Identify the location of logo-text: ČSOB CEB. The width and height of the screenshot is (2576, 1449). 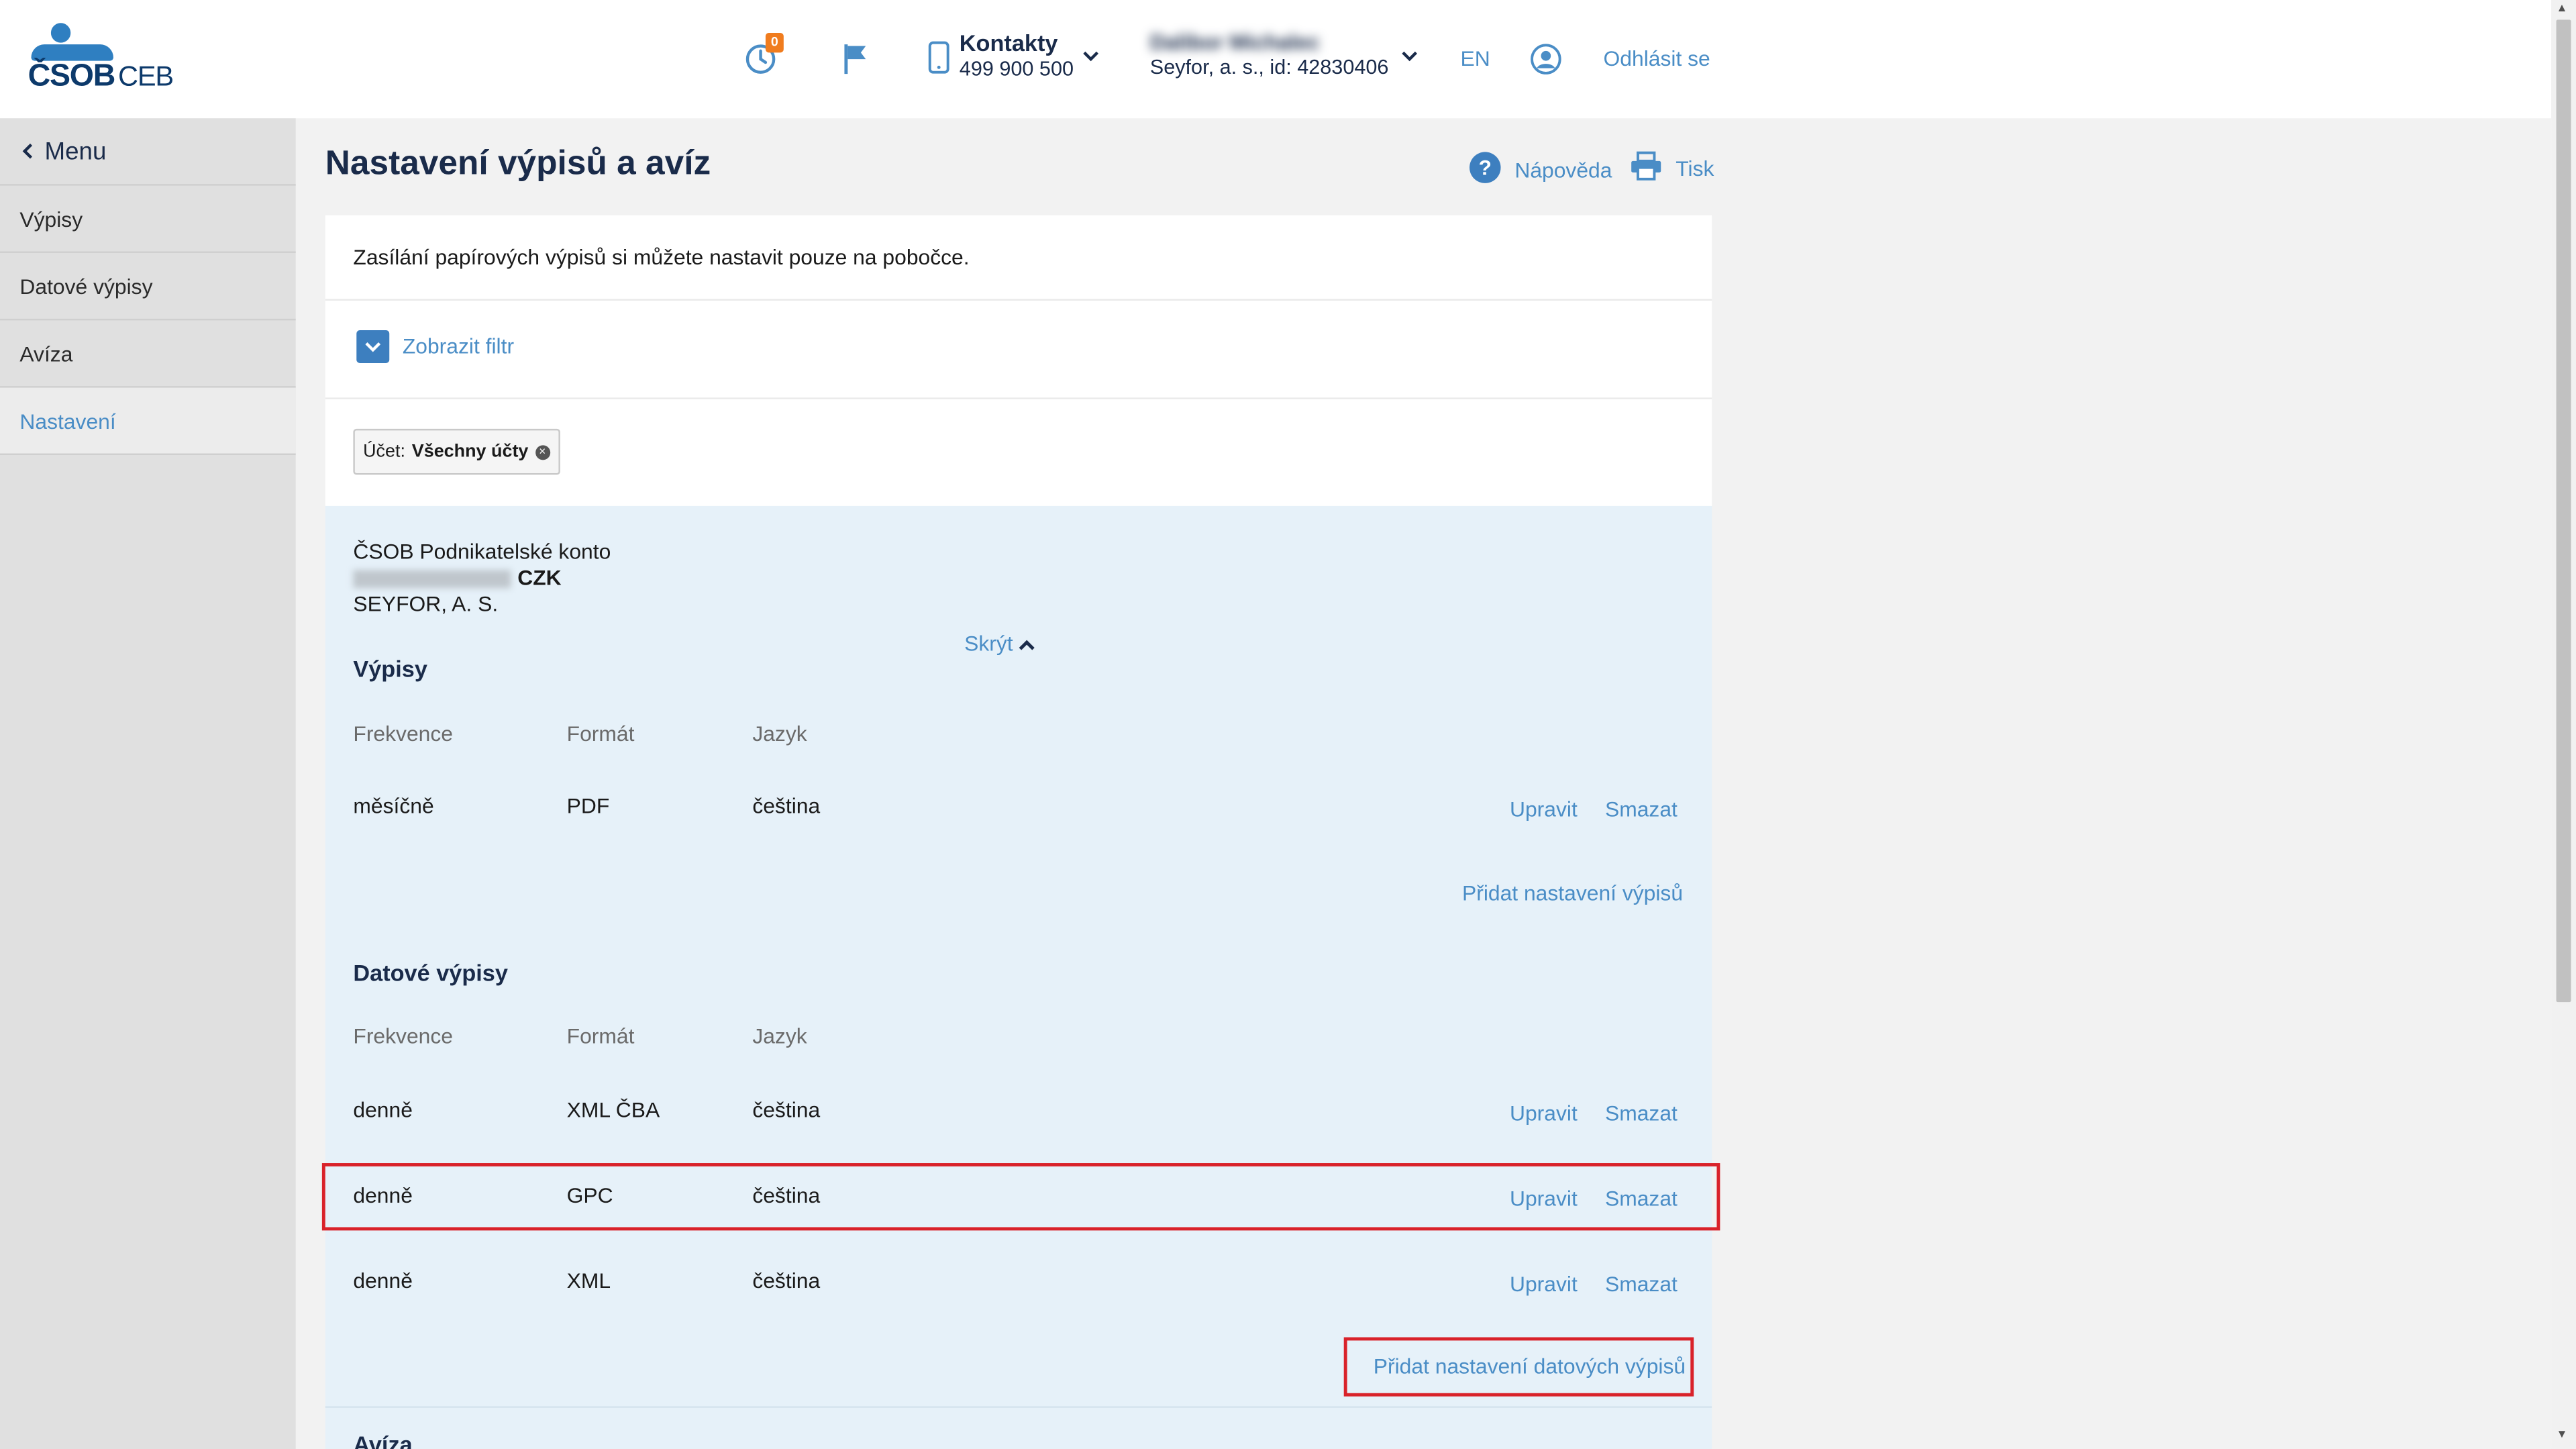
(101, 76).